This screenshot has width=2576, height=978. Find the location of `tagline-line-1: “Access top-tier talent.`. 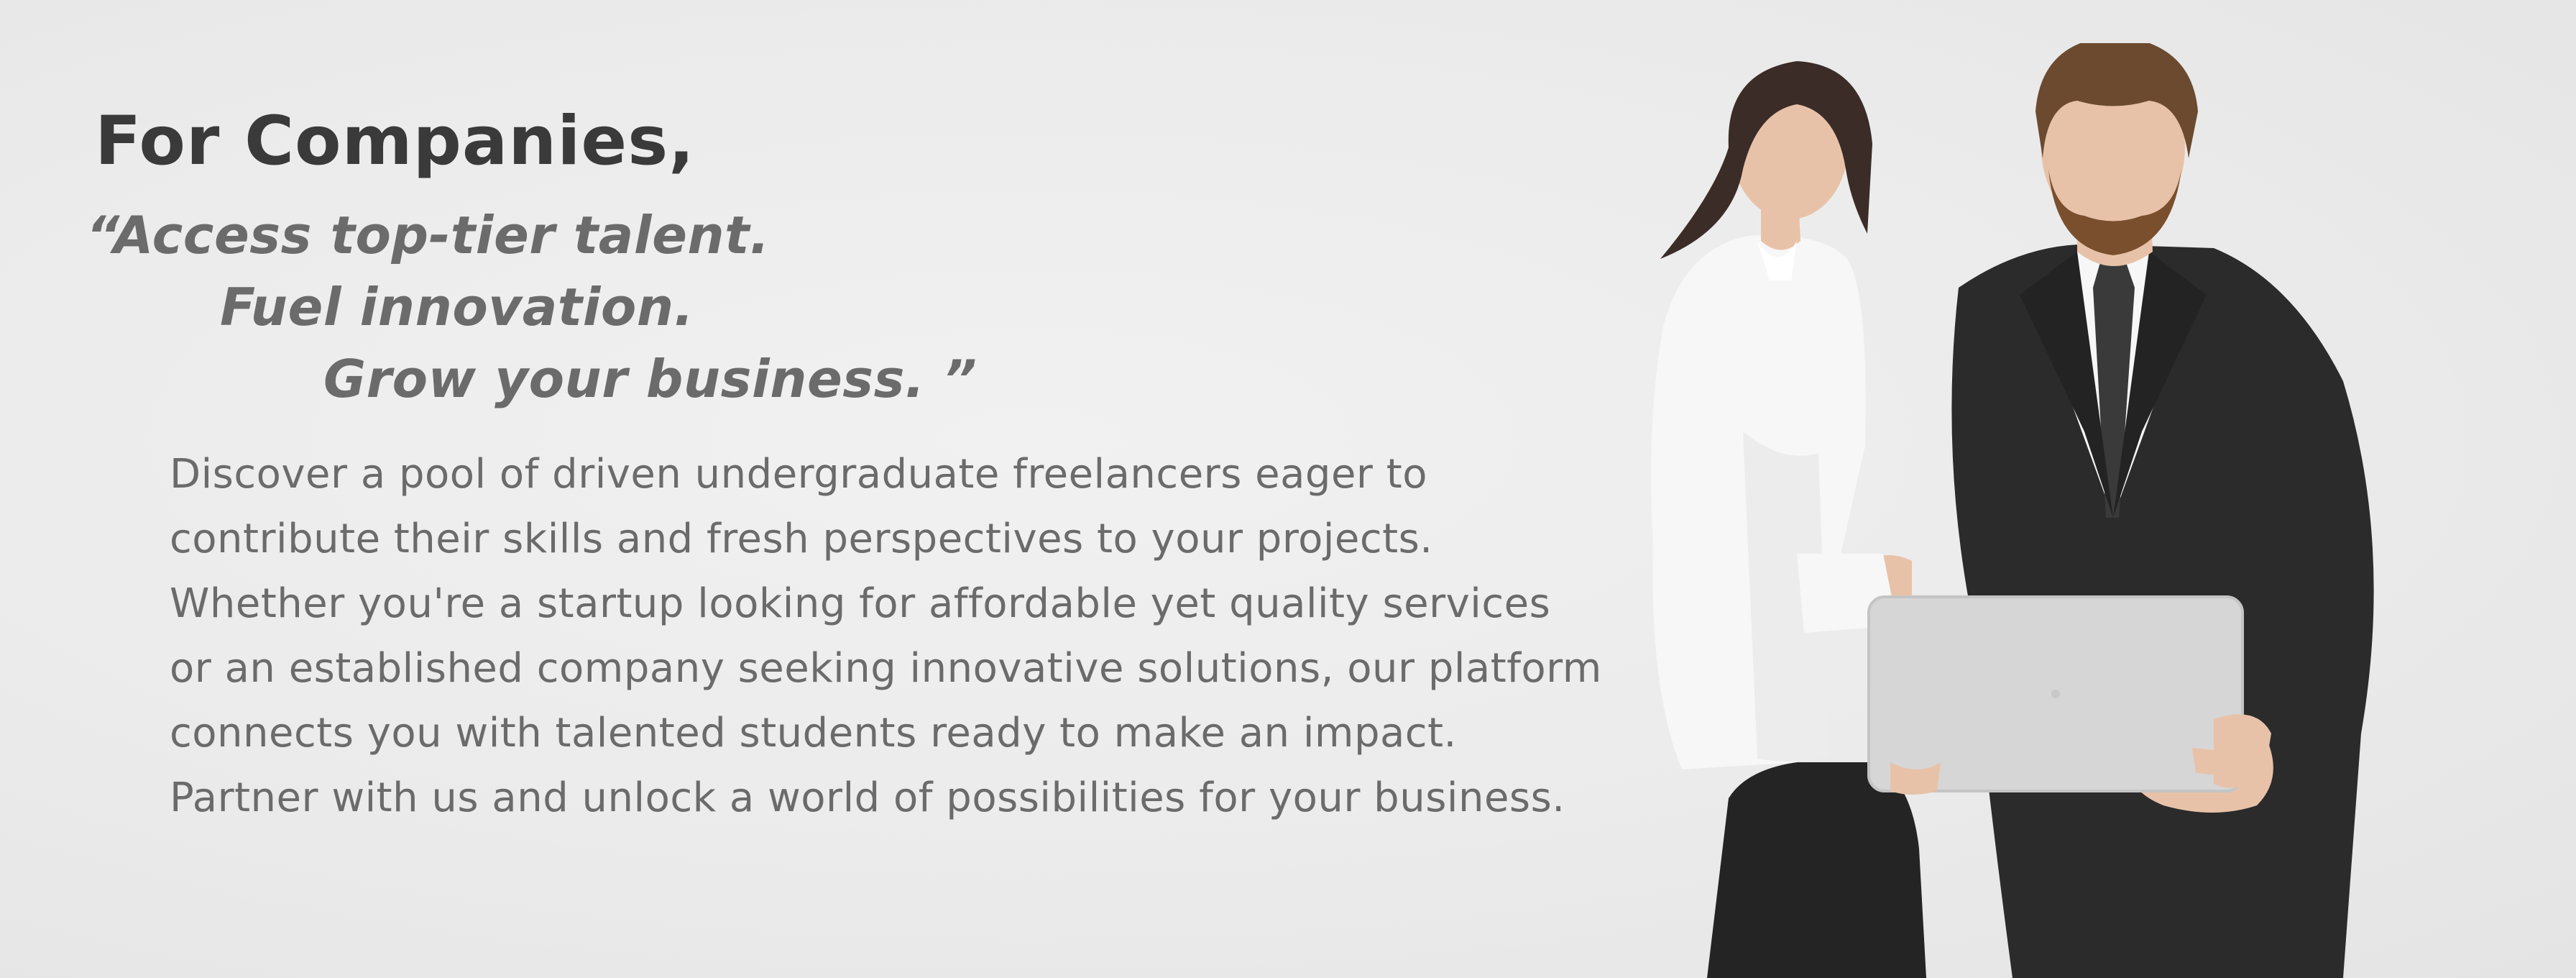

tagline-line-1: “Access top-tier talent. is located at coordinates (428, 235).